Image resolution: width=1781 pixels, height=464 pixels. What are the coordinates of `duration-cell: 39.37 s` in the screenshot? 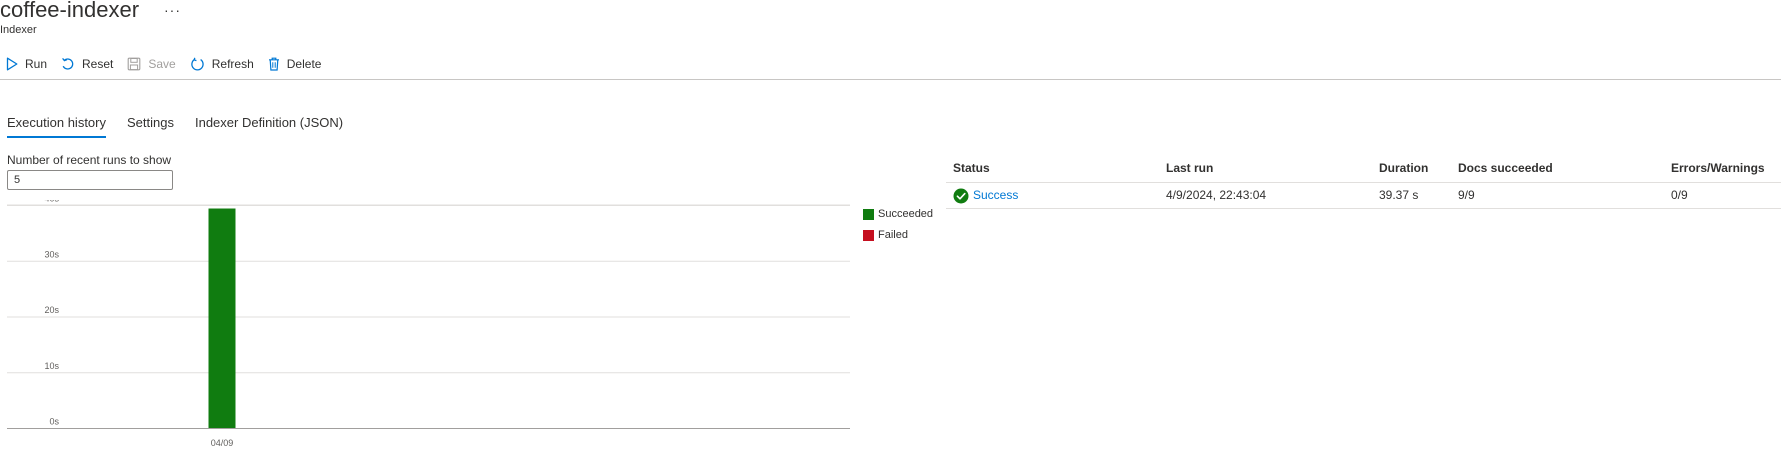 It's located at (1399, 195).